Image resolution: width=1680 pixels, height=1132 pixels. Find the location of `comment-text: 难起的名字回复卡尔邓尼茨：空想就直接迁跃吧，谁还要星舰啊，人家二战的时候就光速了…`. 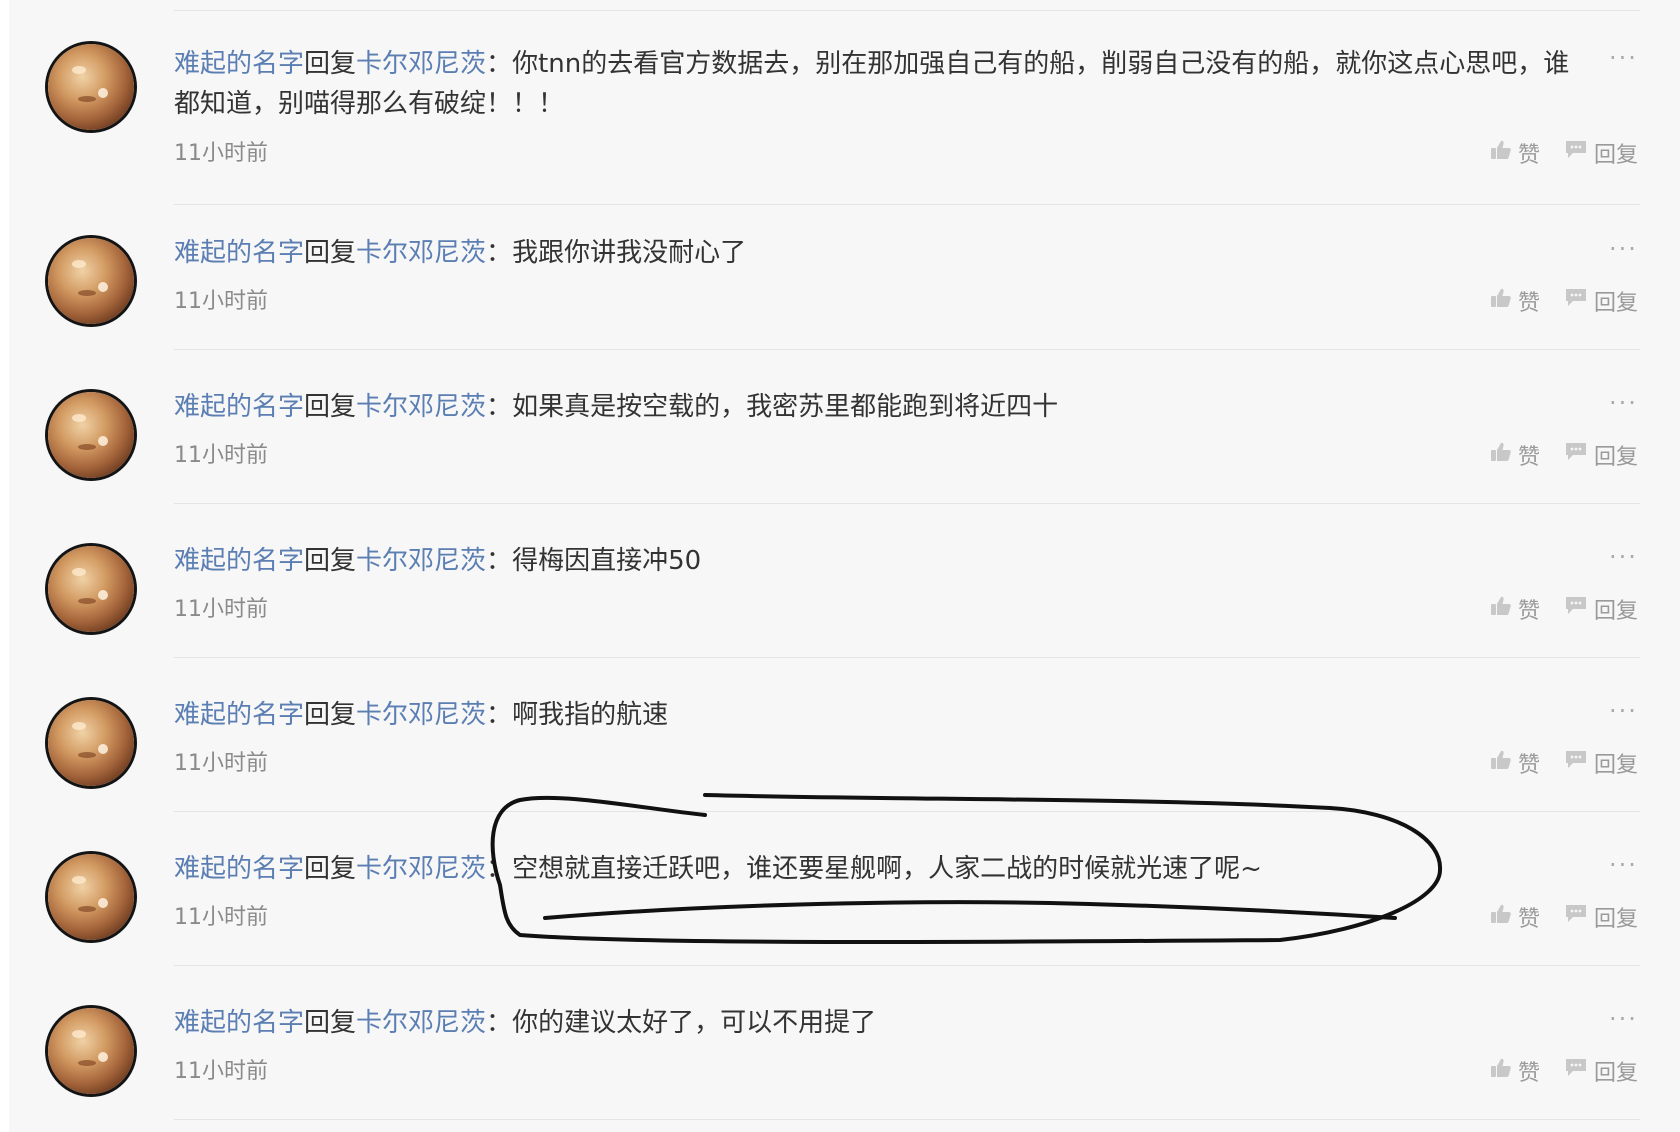

comment-text: 难起的名字回复卡尔邓尼茨：空想就直接迁跃吧，谁还要星舰啊，人家二战的时候就光速了… is located at coordinates (874, 869).